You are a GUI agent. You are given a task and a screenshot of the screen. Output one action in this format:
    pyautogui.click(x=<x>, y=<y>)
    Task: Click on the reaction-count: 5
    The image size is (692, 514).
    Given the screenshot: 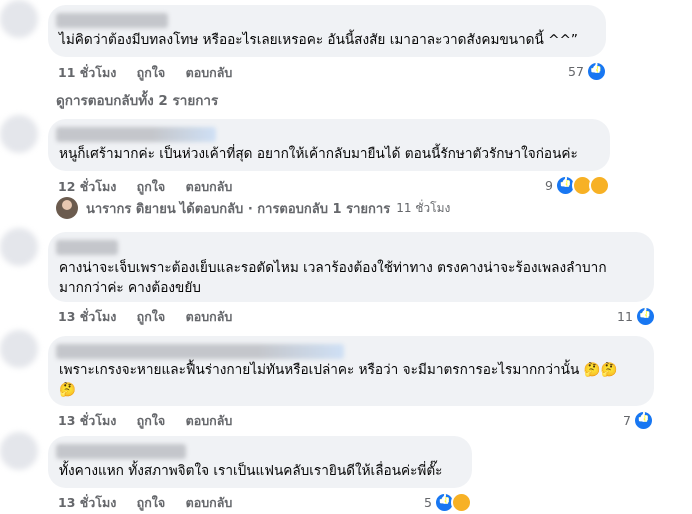 What is the action you would take?
    pyautogui.click(x=428, y=502)
    